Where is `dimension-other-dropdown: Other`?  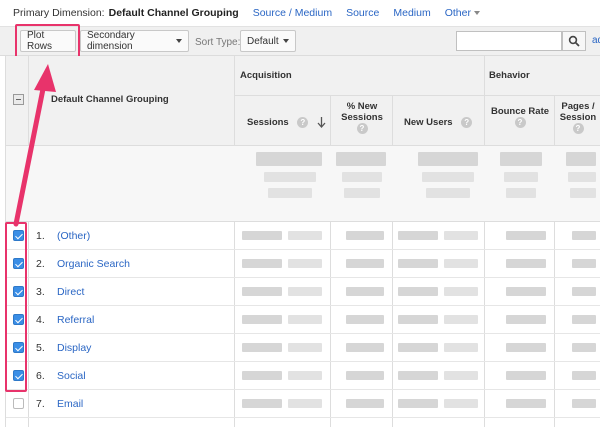 dimension-other-dropdown: Other is located at coordinates (462, 13).